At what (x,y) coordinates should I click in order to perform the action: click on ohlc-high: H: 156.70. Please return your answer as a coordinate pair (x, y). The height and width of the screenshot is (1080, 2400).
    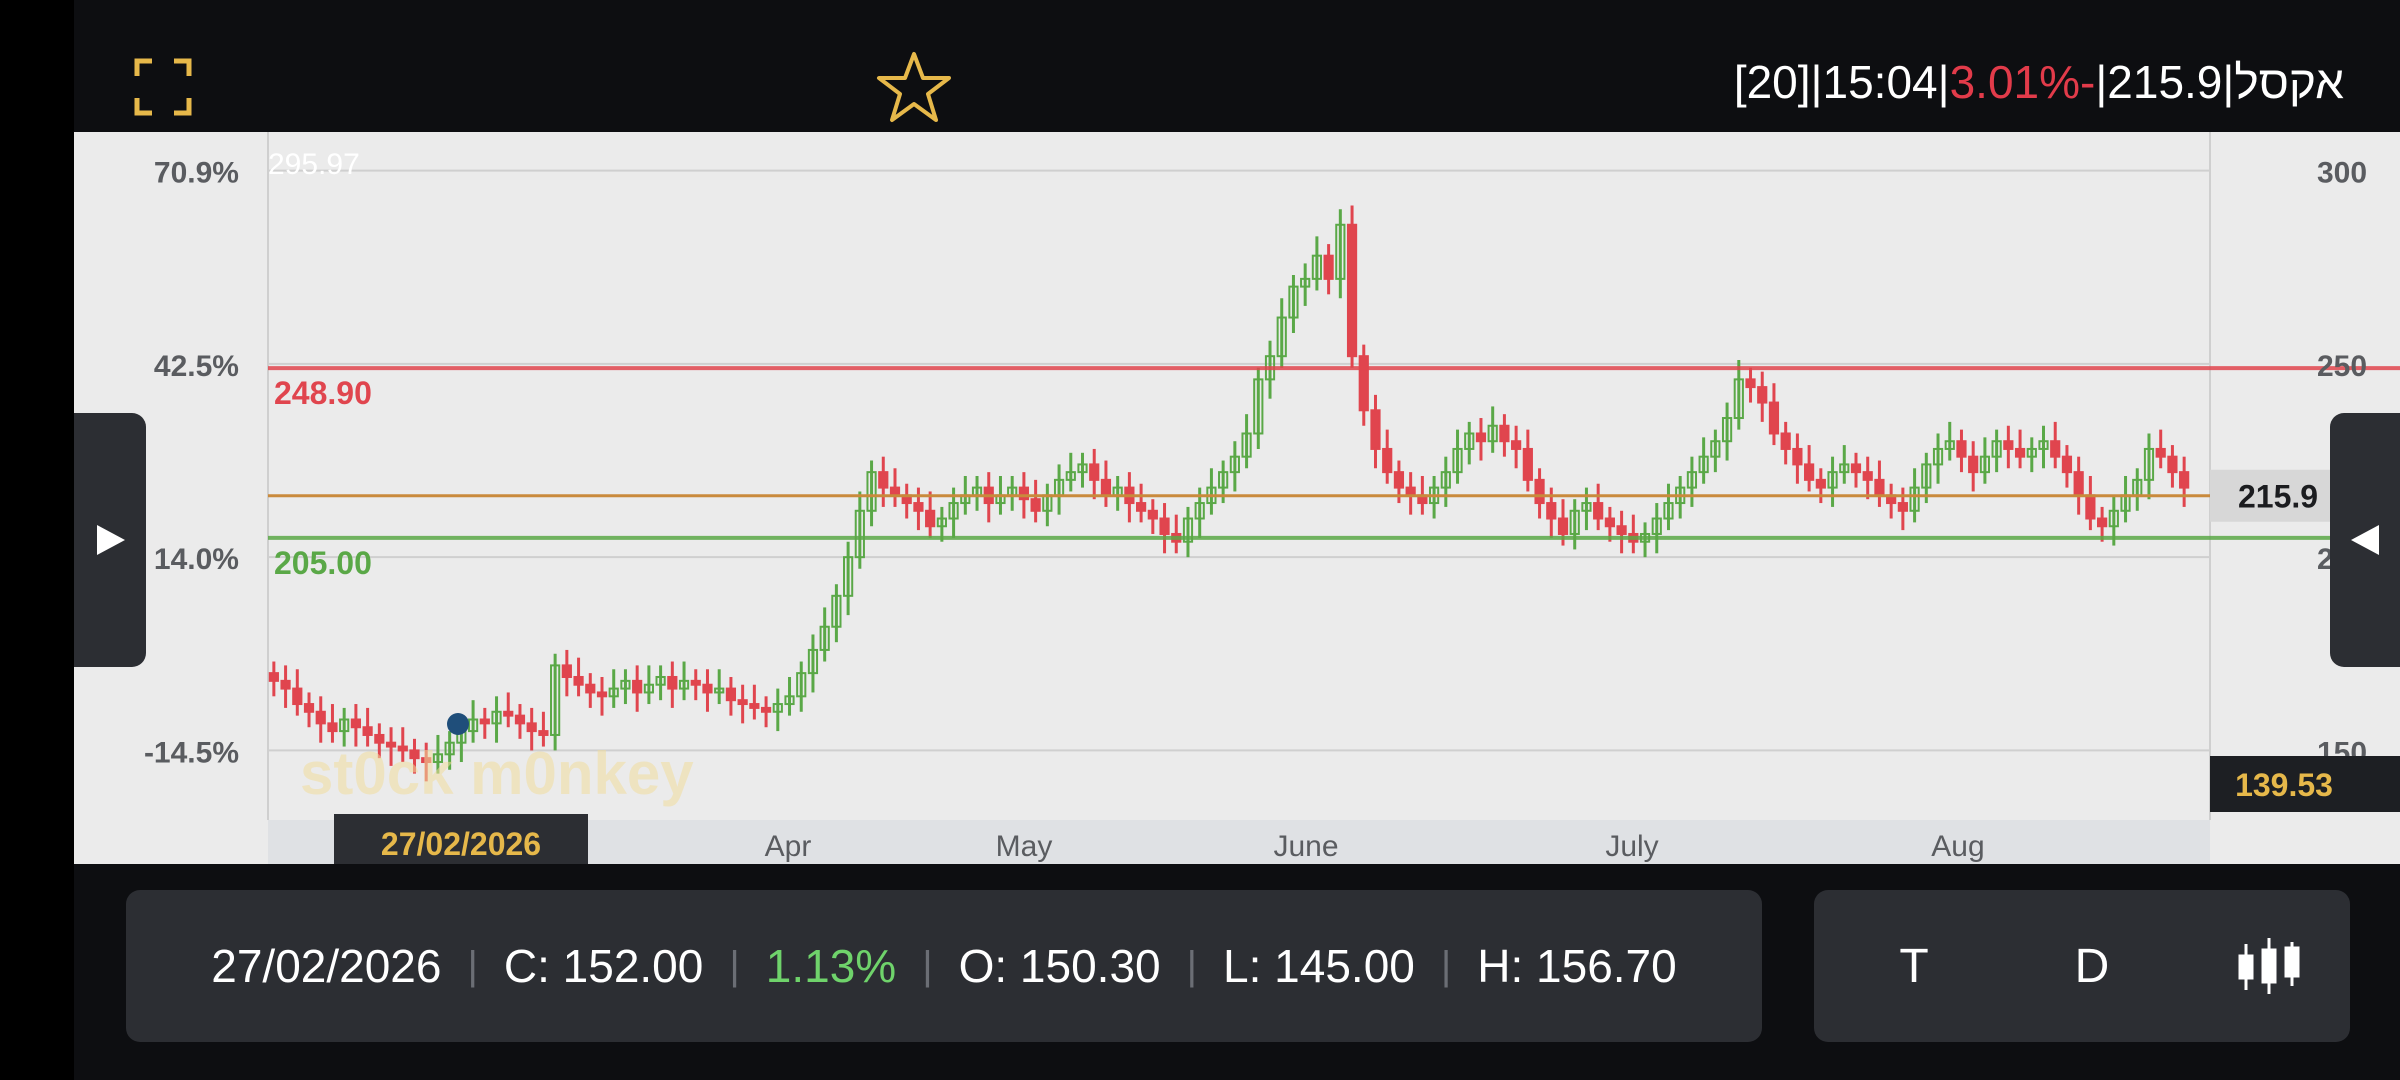
    Looking at the image, I should click on (1577, 966).